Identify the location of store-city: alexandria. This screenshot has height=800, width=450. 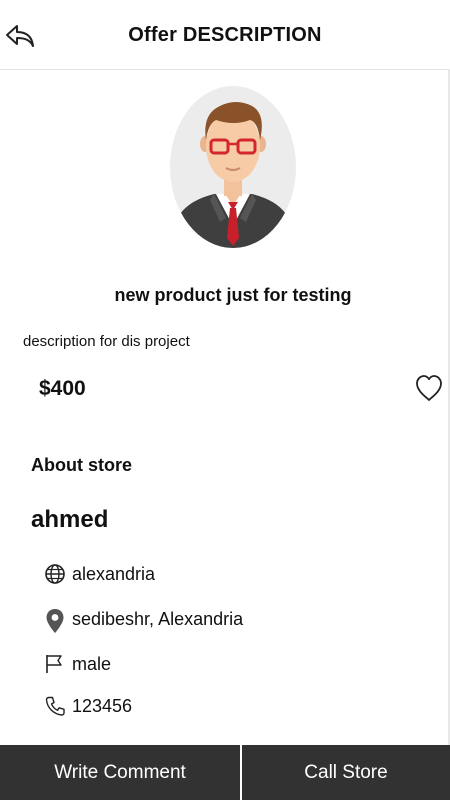
(114, 573).